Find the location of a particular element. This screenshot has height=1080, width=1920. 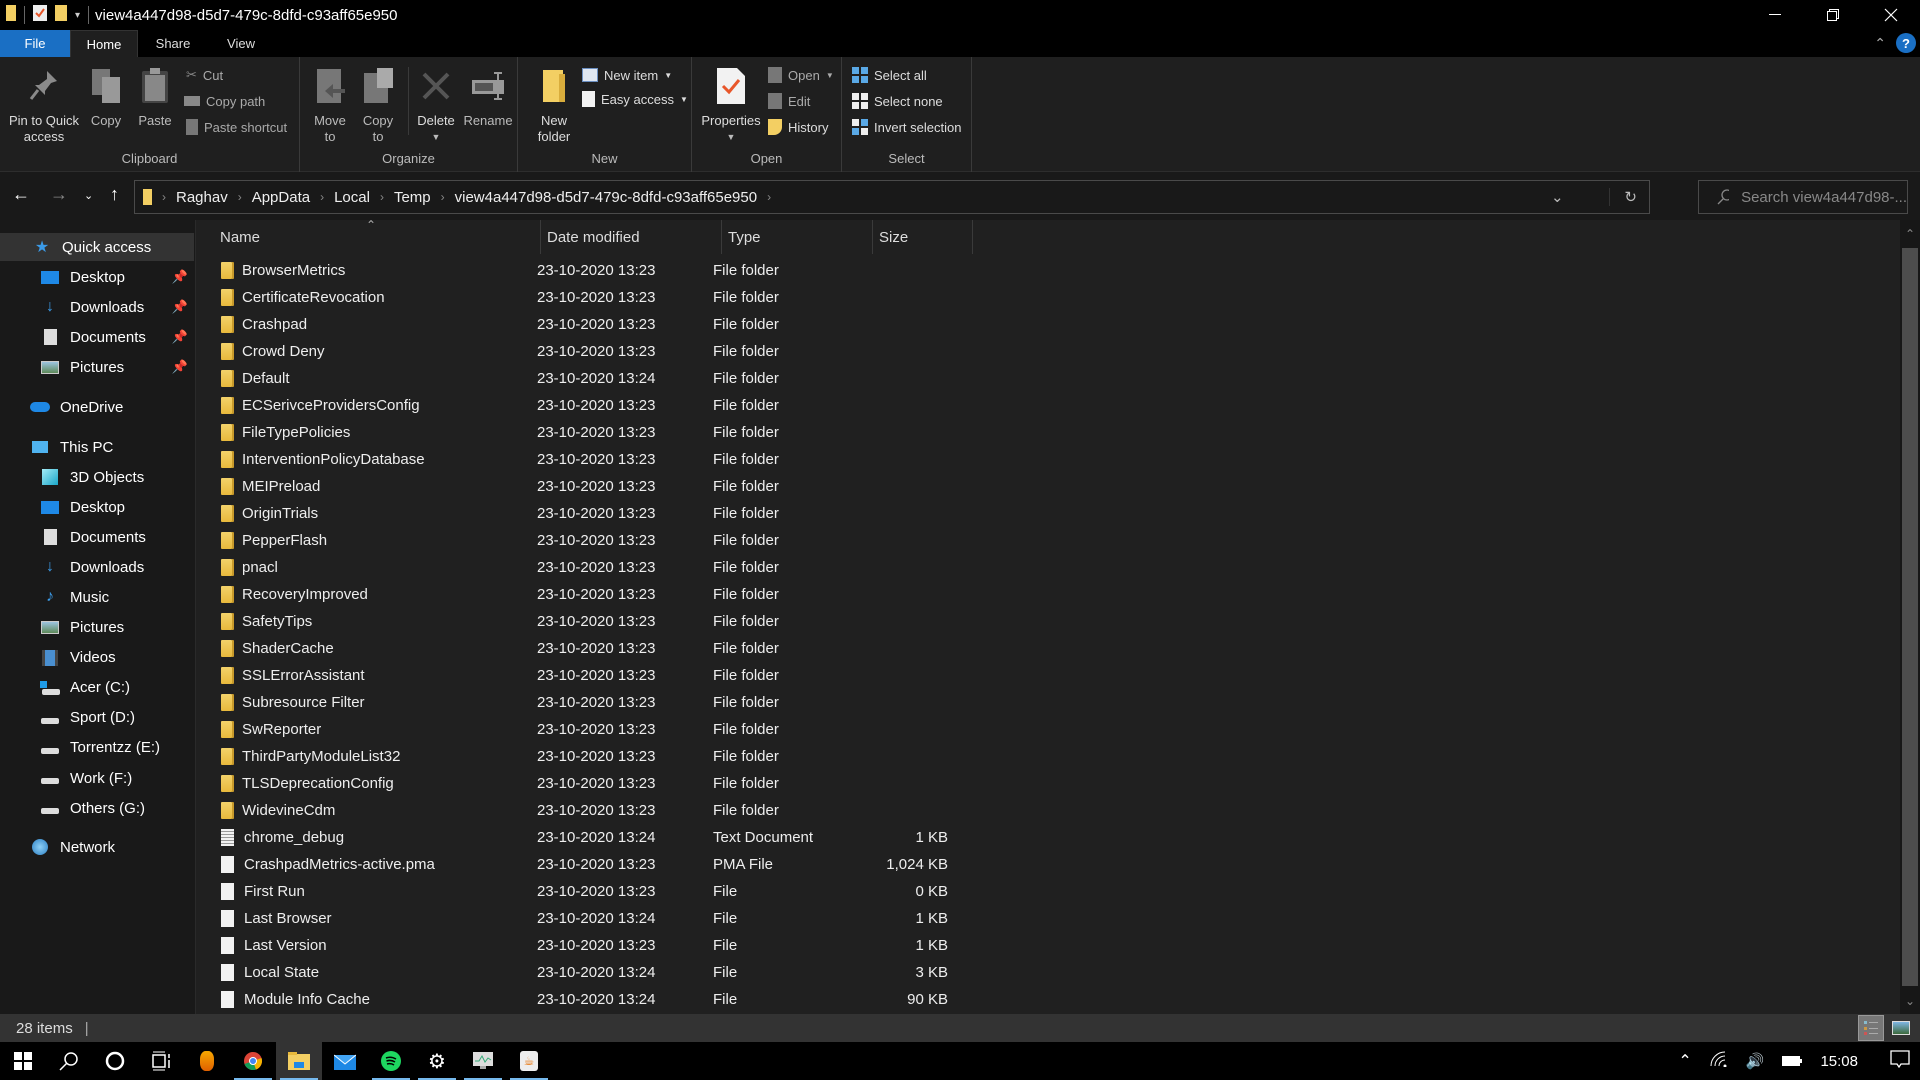

breadcrumb-item: view4a447d98-d5d7-479c-8dfd-c93aff65e950 is located at coordinates (606, 197).